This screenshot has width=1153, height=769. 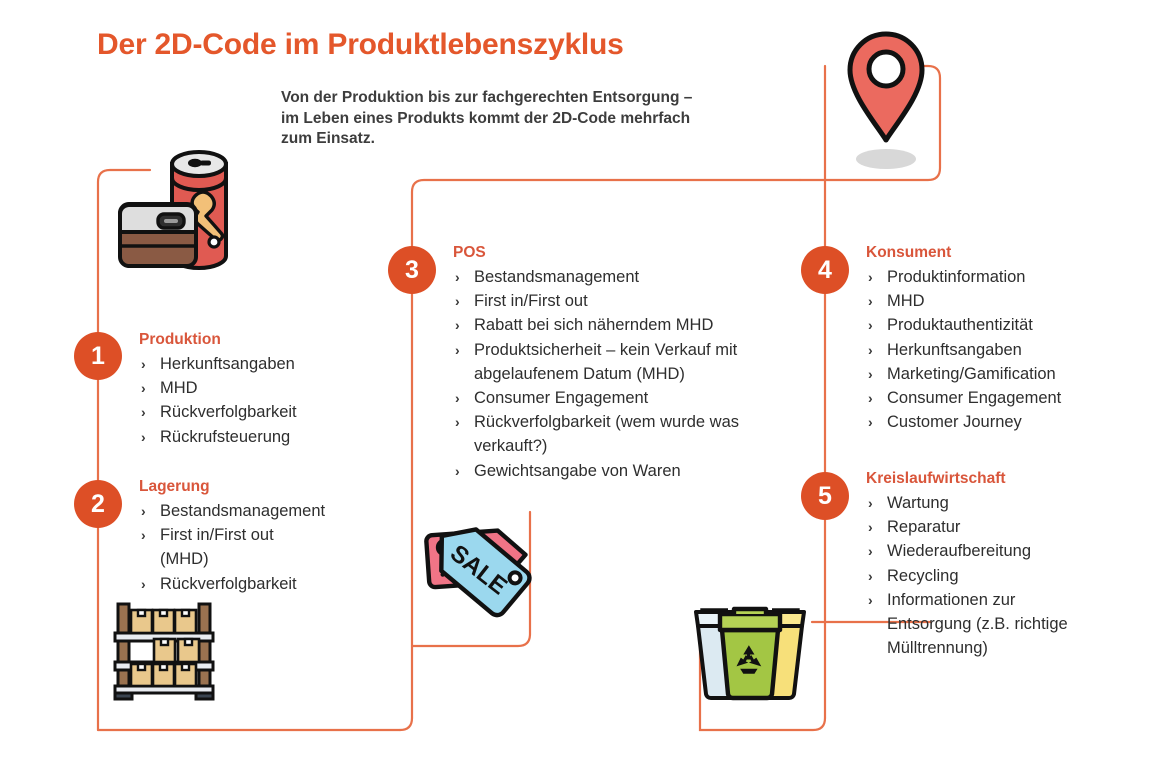 I want to click on step-3-badge: 3, so click(x=412, y=270).